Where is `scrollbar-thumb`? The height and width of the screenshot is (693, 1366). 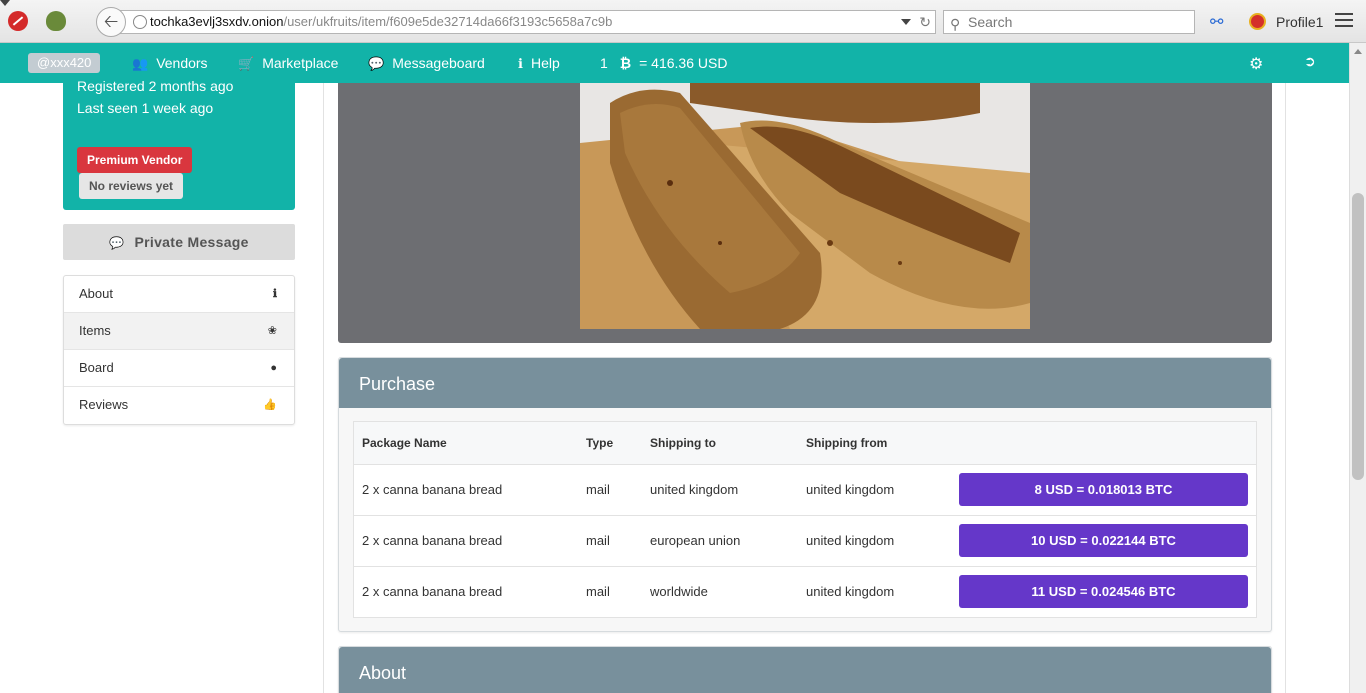
scrollbar-thumb is located at coordinates (1358, 336).